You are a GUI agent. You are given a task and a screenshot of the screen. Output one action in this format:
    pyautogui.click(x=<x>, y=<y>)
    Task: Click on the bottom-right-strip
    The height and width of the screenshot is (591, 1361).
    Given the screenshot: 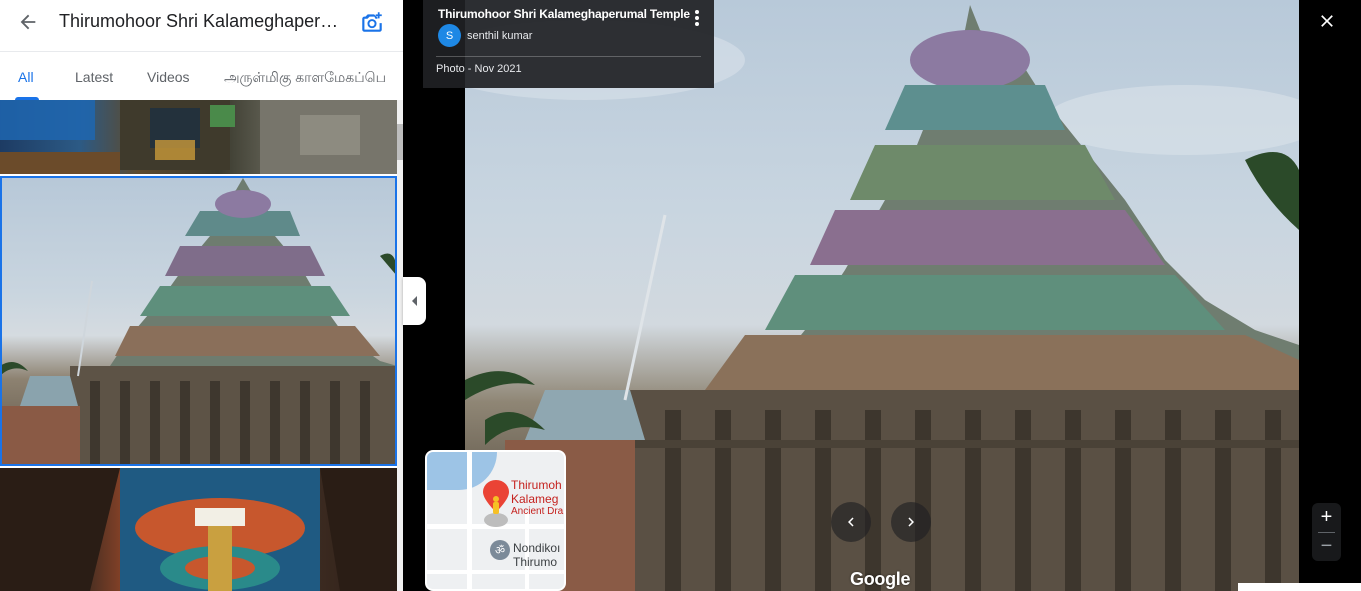 What is the action you would take?
    pyautogui.click(x=1299, y=587)
    